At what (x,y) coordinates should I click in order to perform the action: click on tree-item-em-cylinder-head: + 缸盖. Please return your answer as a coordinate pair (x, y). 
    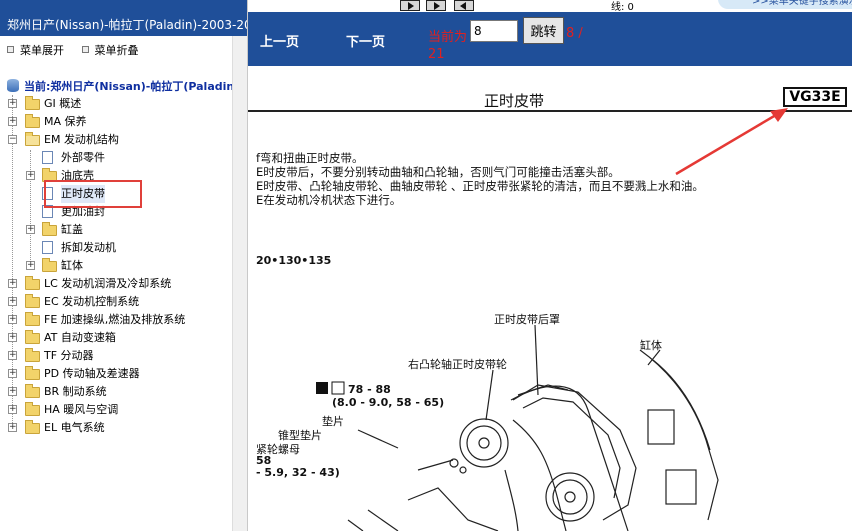
    Looking at the image, I should click on (116, 230).